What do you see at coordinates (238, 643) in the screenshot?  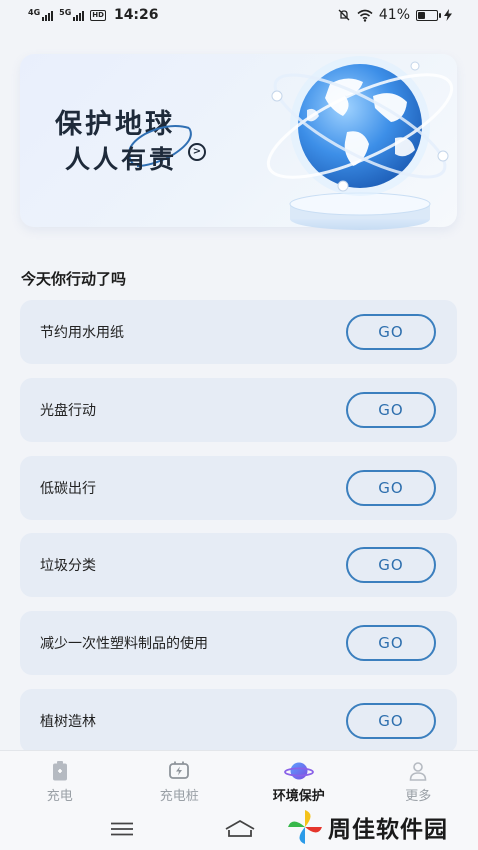 I see `task-item: 减少一次性塑料制品的使用 GO` at bounding box center [238, 643].